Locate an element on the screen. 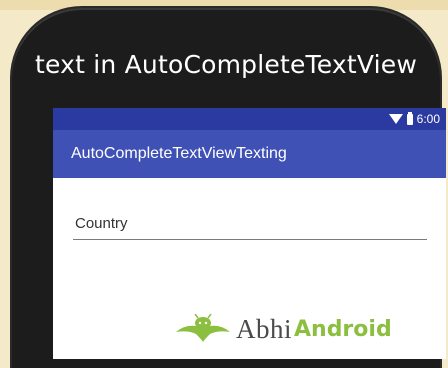 This screenshot has height=368, width=448. battery-icon is located at coordinates (409, 118).